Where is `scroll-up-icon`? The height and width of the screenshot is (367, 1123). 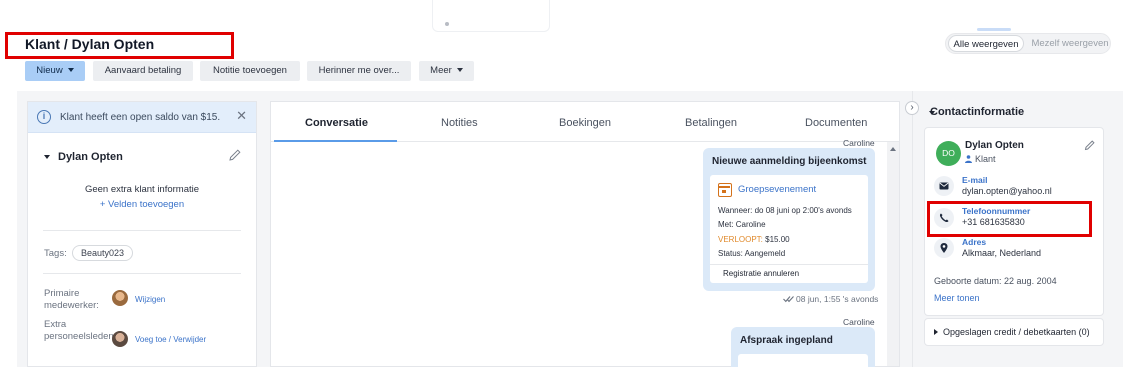
scroll-up-icon is located at coordinates (893, 149).